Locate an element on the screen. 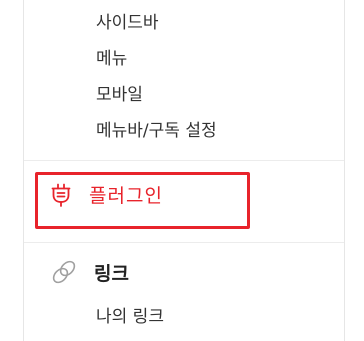 The height and width of the screenshot is (341, 364). menu-section-link: 링크 is located at coordinates (89, 272).